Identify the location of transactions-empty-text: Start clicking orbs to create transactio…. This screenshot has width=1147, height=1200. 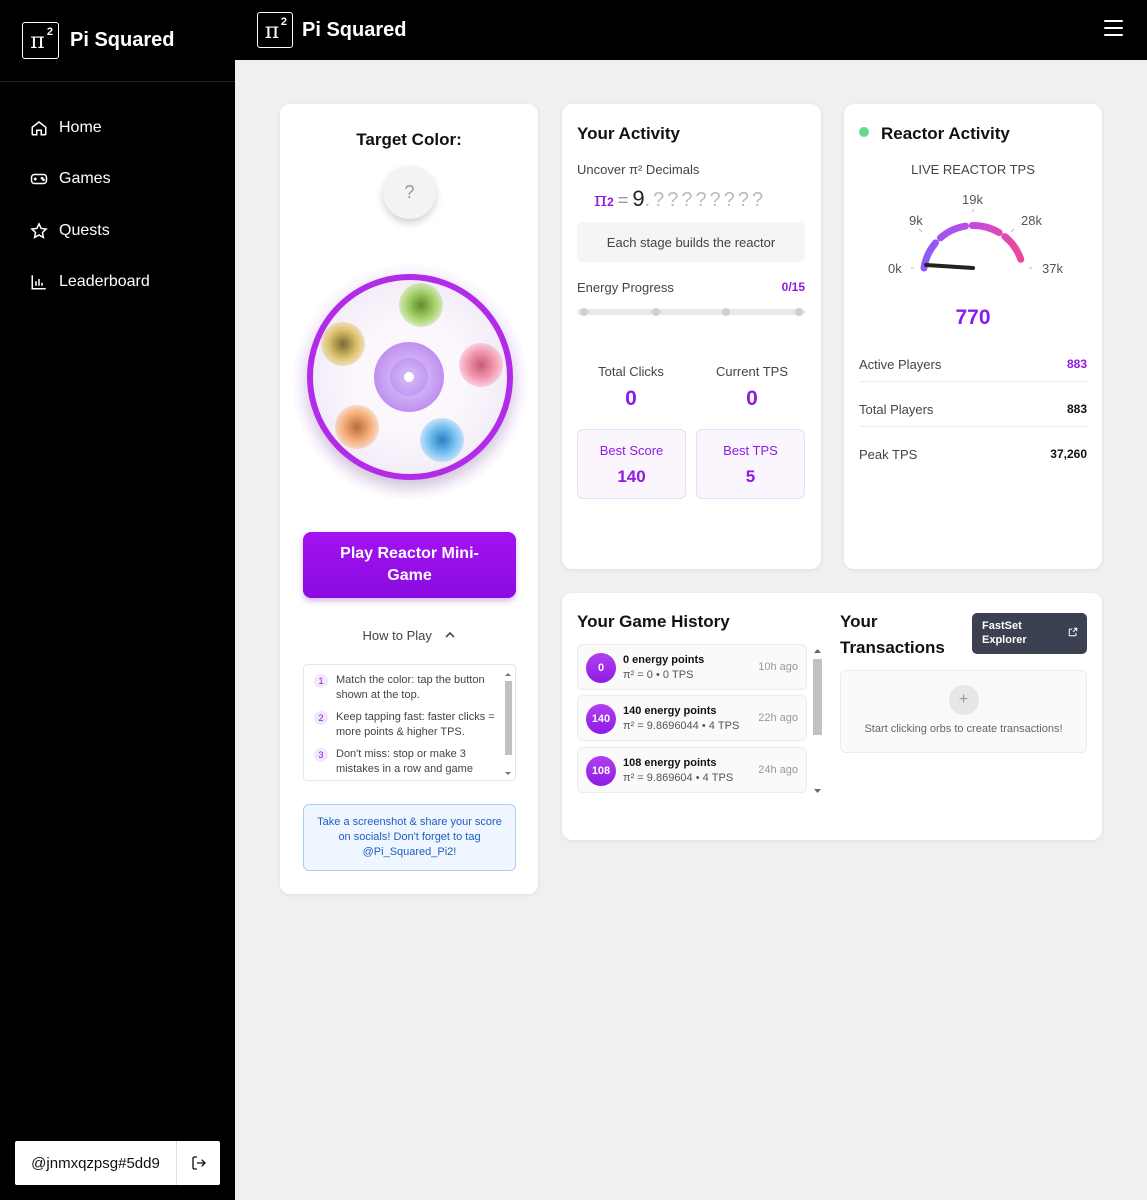
(963, 729).